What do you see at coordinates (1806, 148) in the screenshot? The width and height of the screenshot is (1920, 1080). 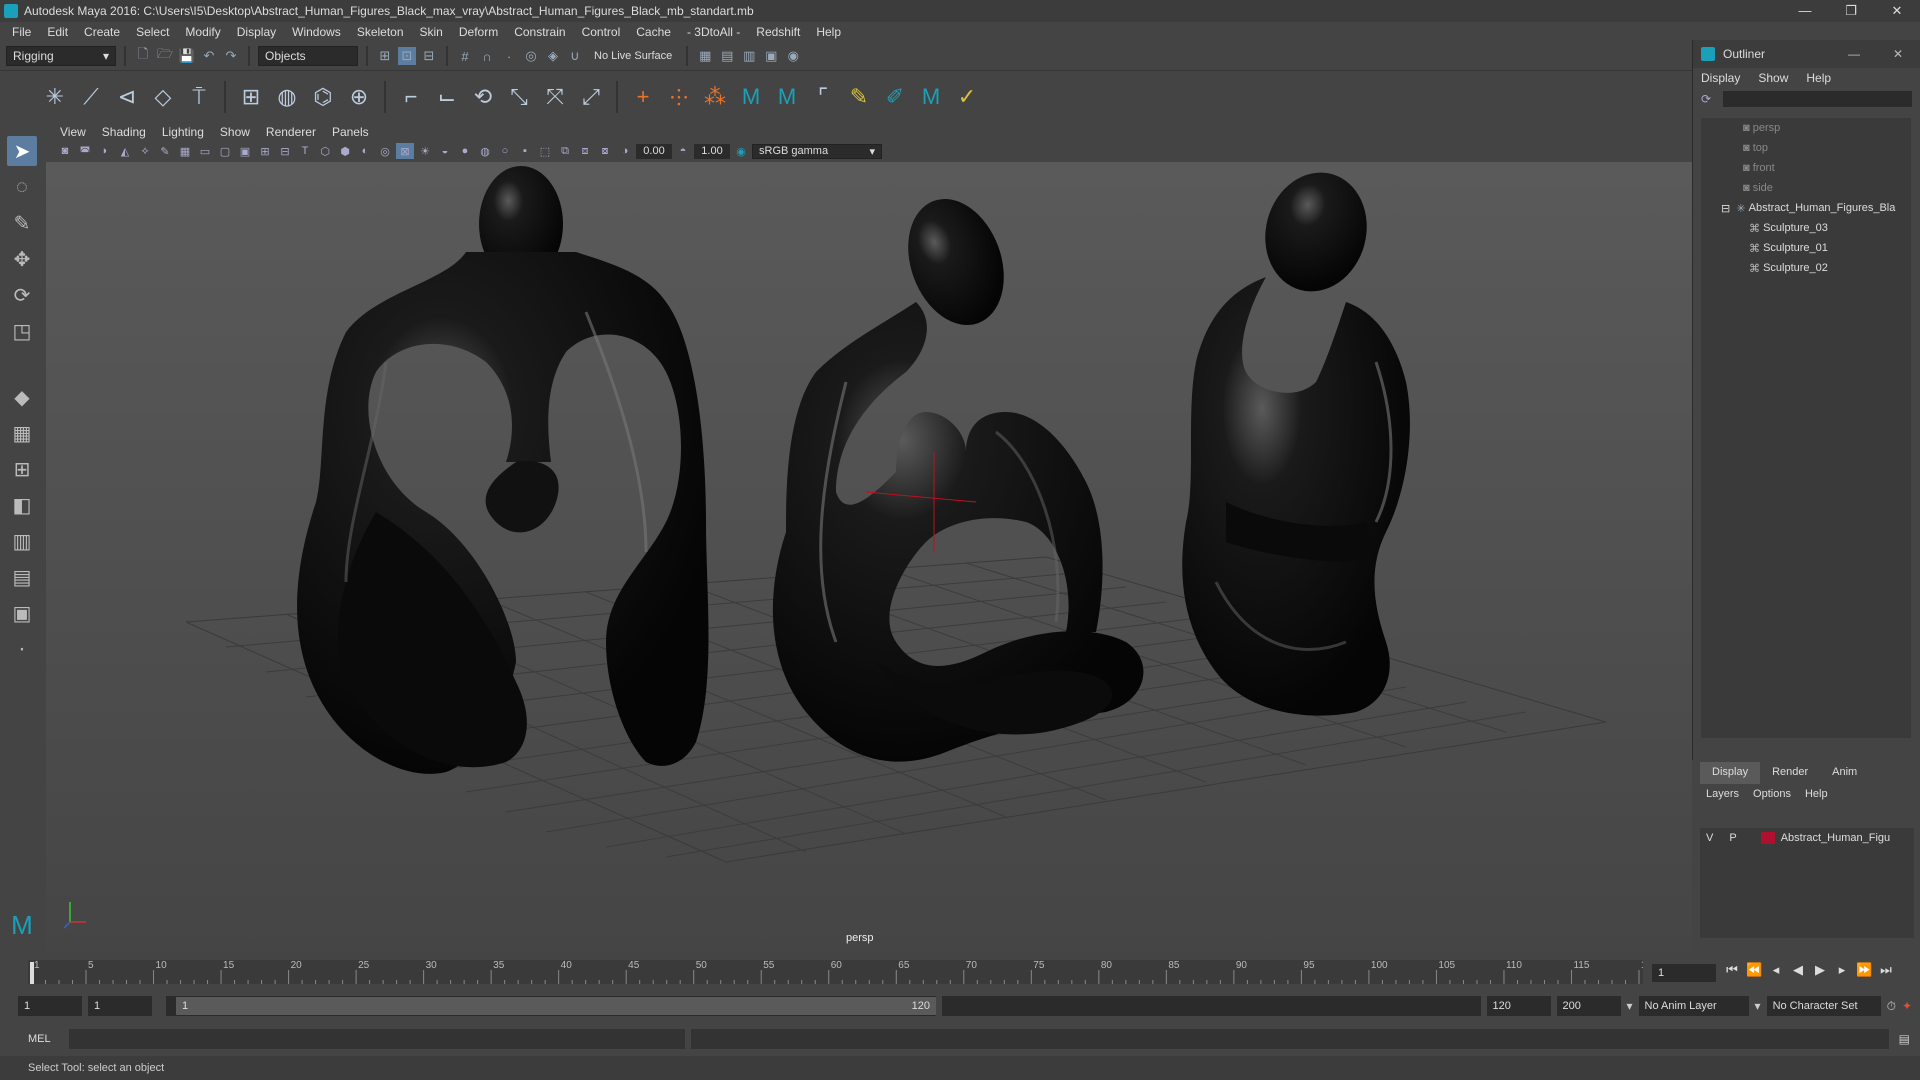 I see `tree-item-top: ◙ top` at bounding box center [1806, 148].